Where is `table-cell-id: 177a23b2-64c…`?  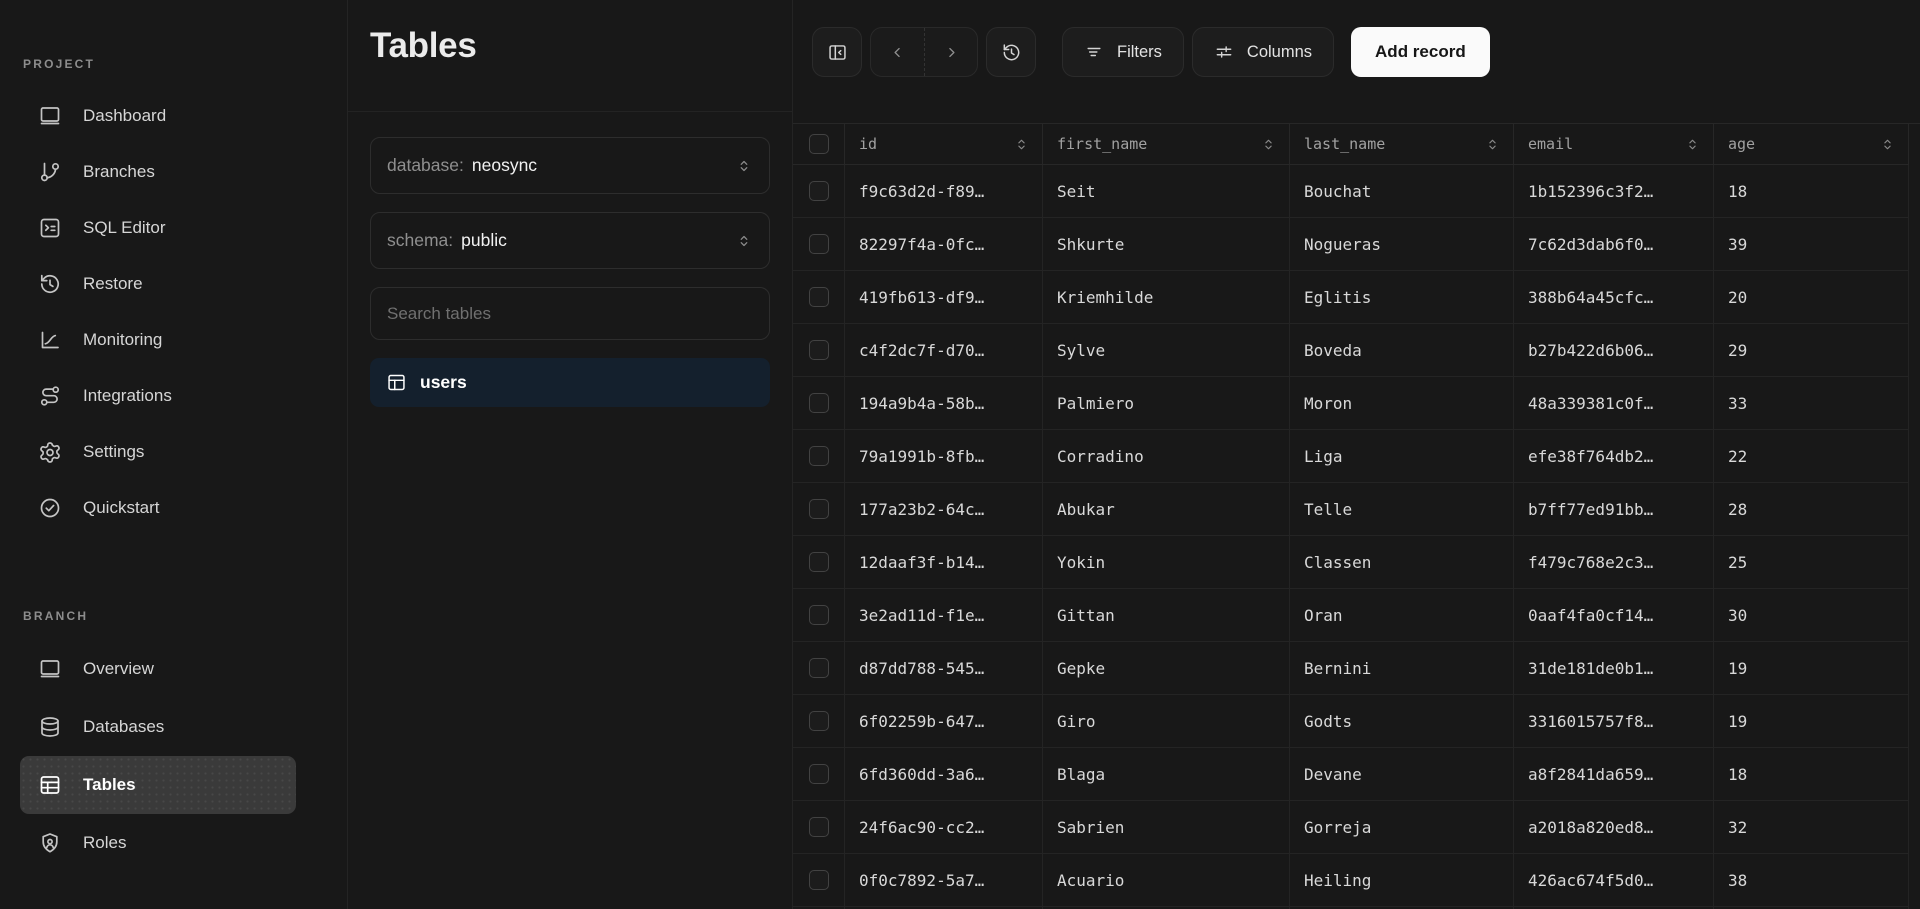
table-cell-id: 177a23b2-64c… is located at coordinates (944, 509).